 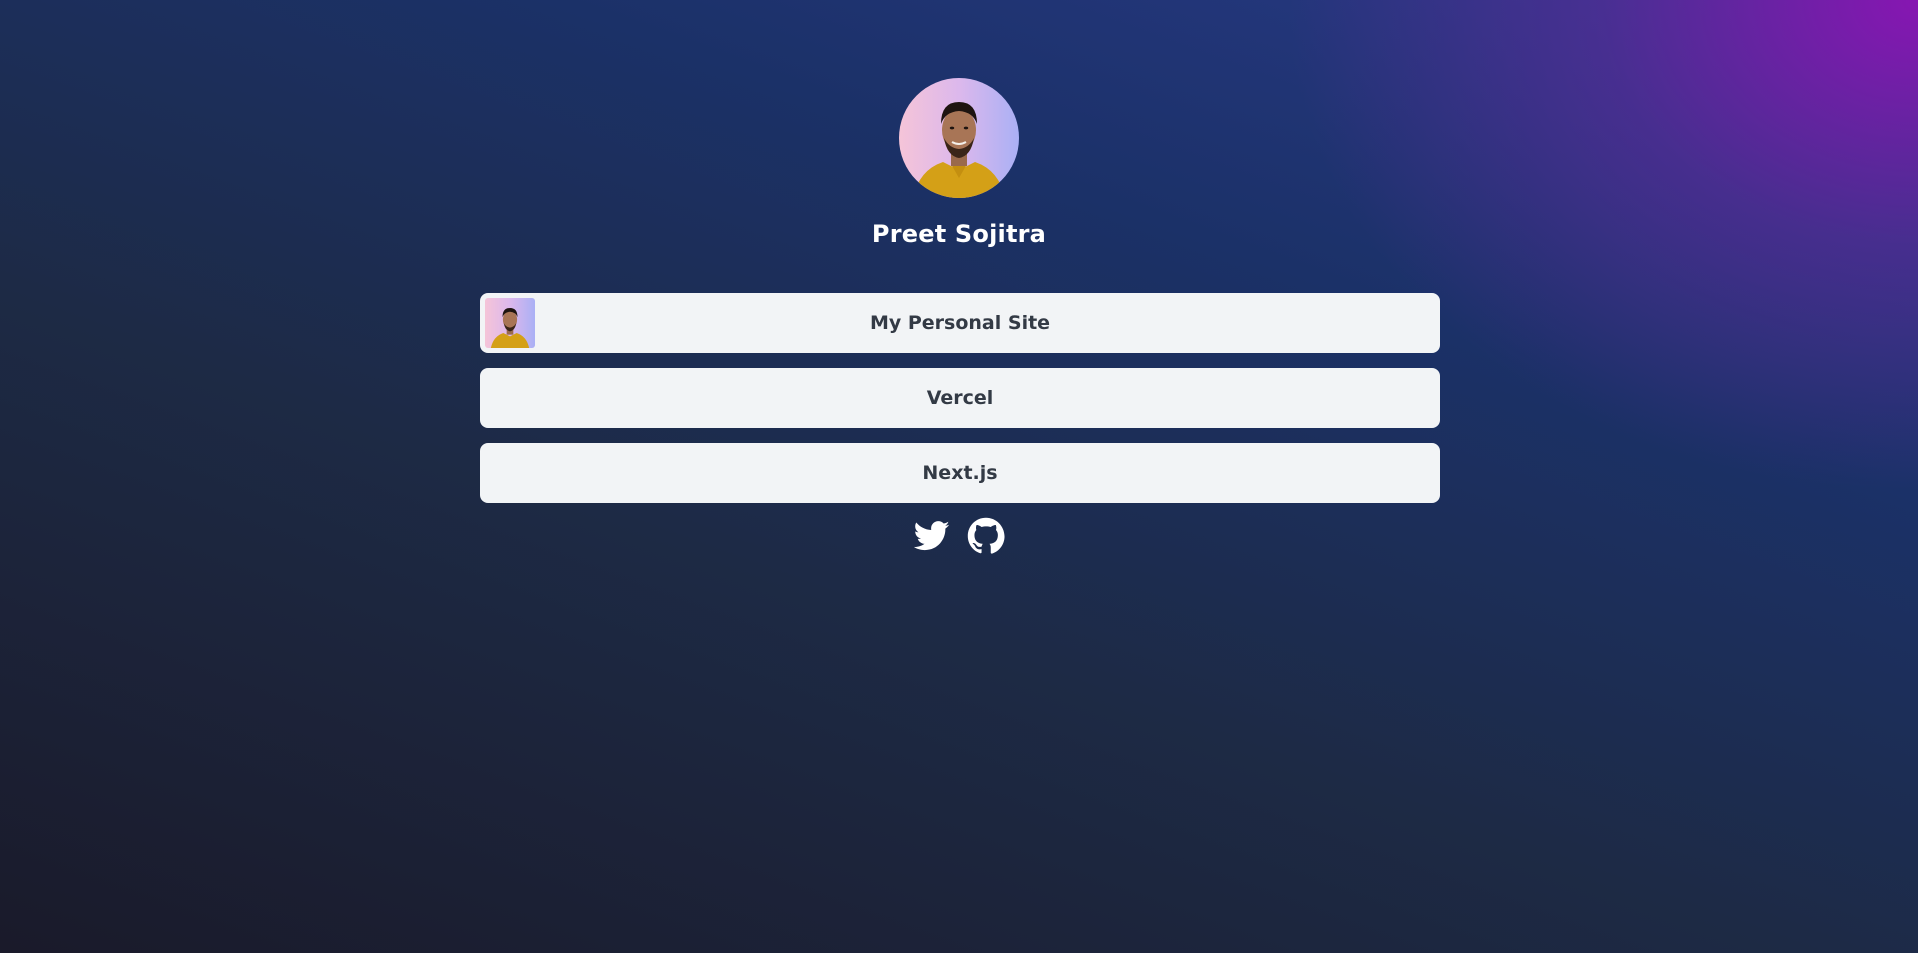 What do you see at coordinates (932, 536) in the screenshot?
I see `twitter-icon` at bounding box center [932, 536].